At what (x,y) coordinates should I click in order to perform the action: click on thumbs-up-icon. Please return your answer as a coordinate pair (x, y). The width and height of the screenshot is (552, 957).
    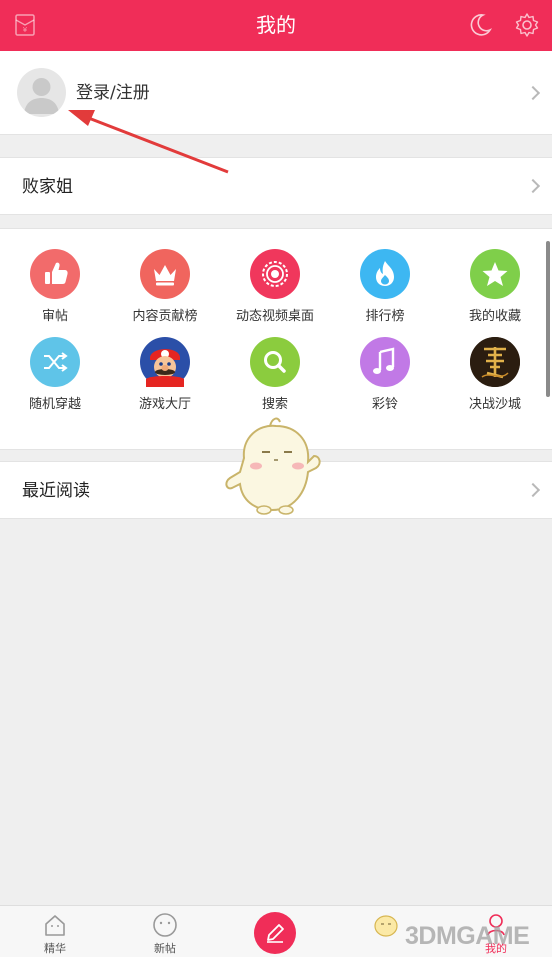
    Looking at the image, I should click on (55, 274).